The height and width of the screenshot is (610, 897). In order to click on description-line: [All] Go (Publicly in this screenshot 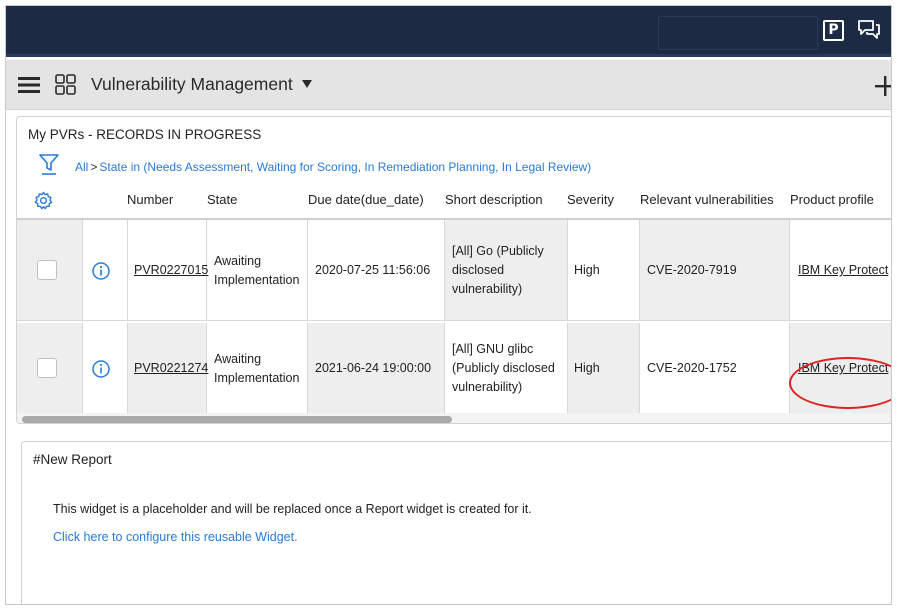, I will do `click(498, 251)`.